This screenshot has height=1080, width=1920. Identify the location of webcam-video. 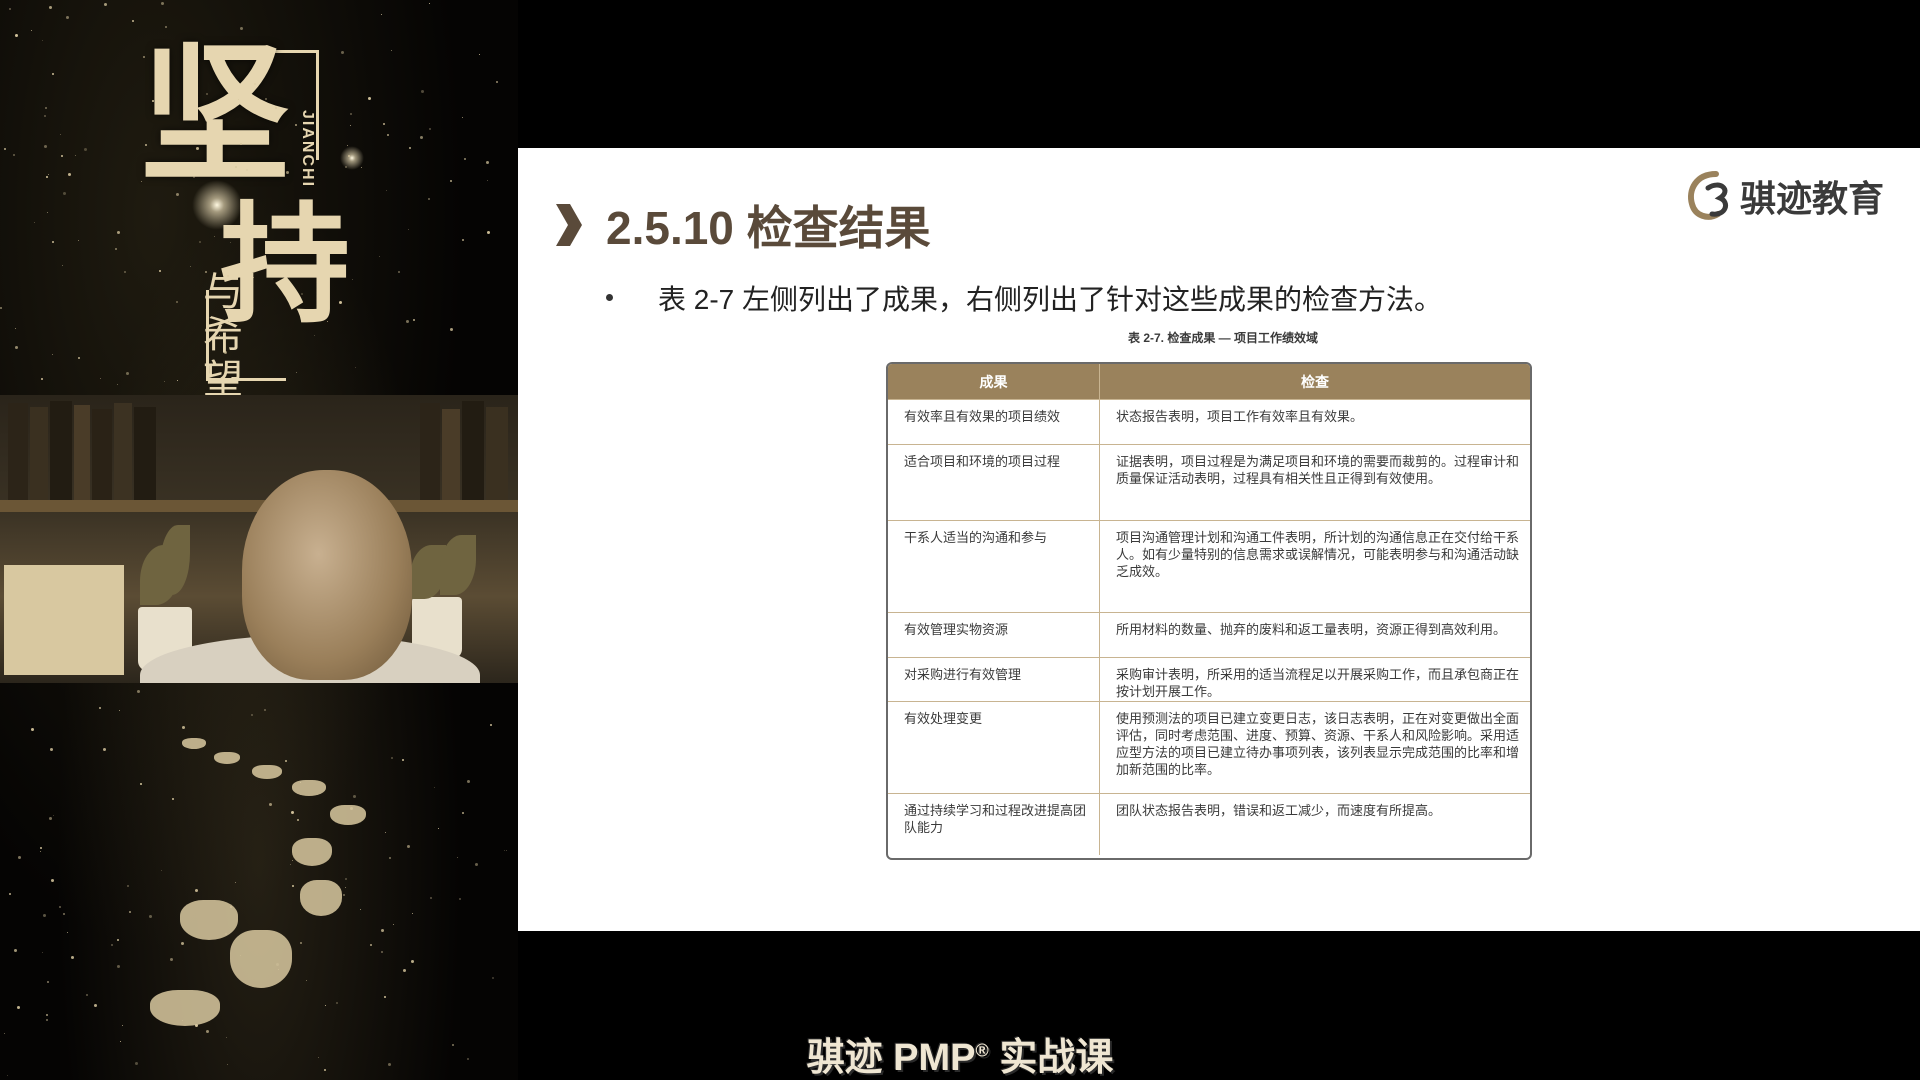
(259, 539).